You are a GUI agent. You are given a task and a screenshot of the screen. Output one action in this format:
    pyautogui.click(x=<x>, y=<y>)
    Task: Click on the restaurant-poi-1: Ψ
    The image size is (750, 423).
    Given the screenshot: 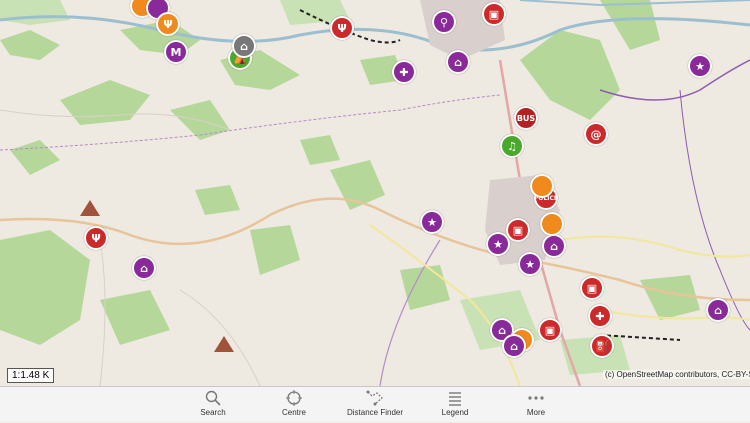 What is the action you would take?
    pyautogui.click(x=168, y=24)
    